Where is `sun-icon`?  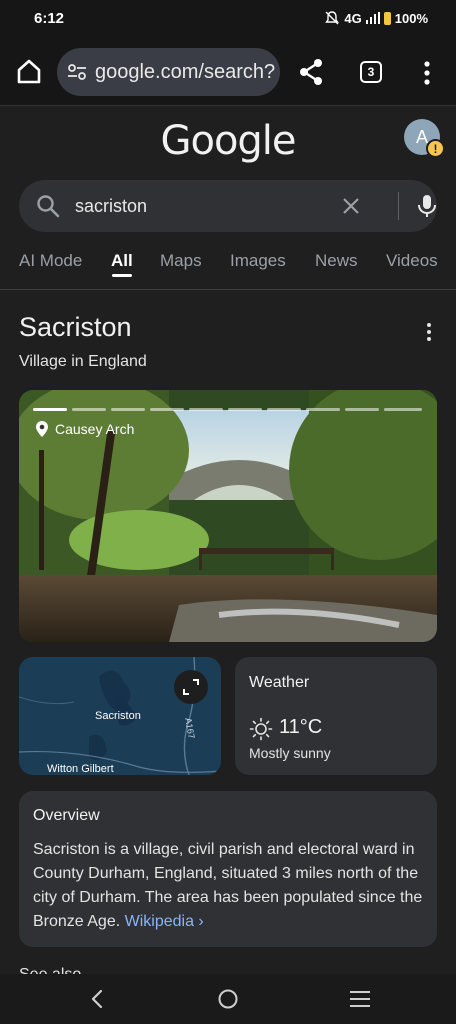
sun-icon is located at coordinates (261, 729).